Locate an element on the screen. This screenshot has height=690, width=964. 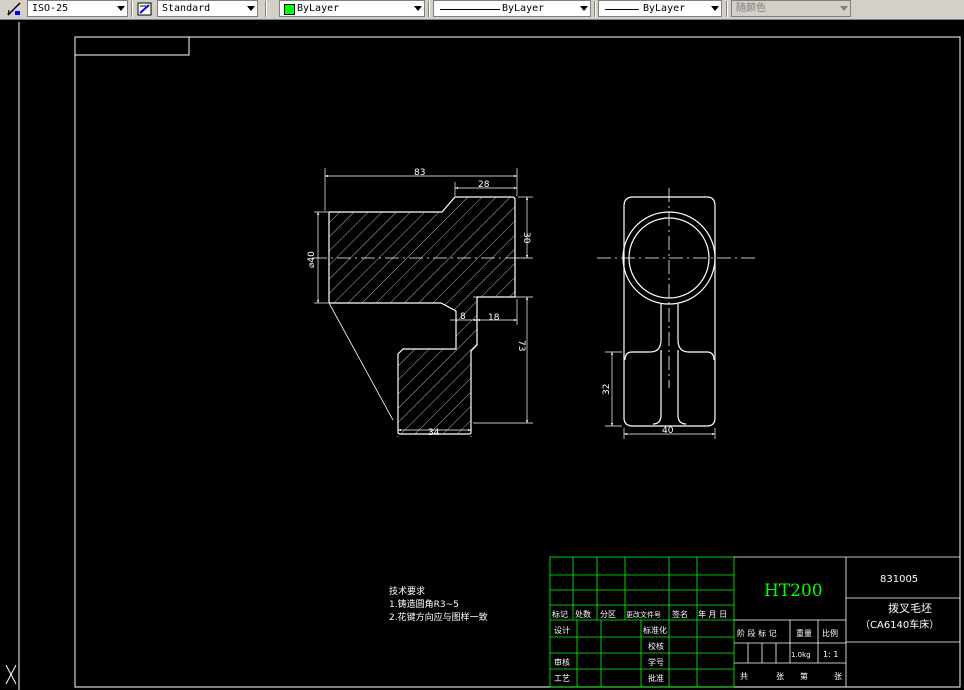
linetype-value: ByLayer is located at coordinates (523, 8).